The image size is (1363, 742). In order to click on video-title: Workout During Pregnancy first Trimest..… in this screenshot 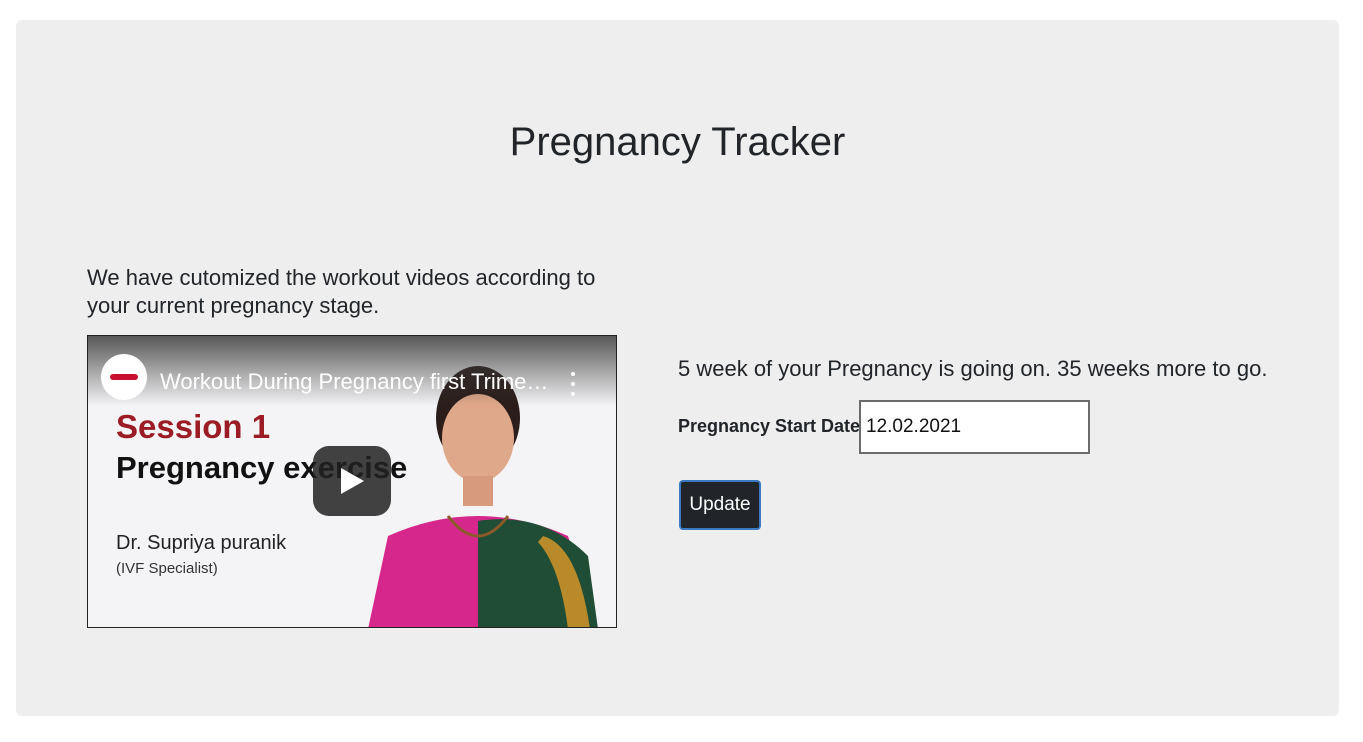, I will do `click(355, 382)`.